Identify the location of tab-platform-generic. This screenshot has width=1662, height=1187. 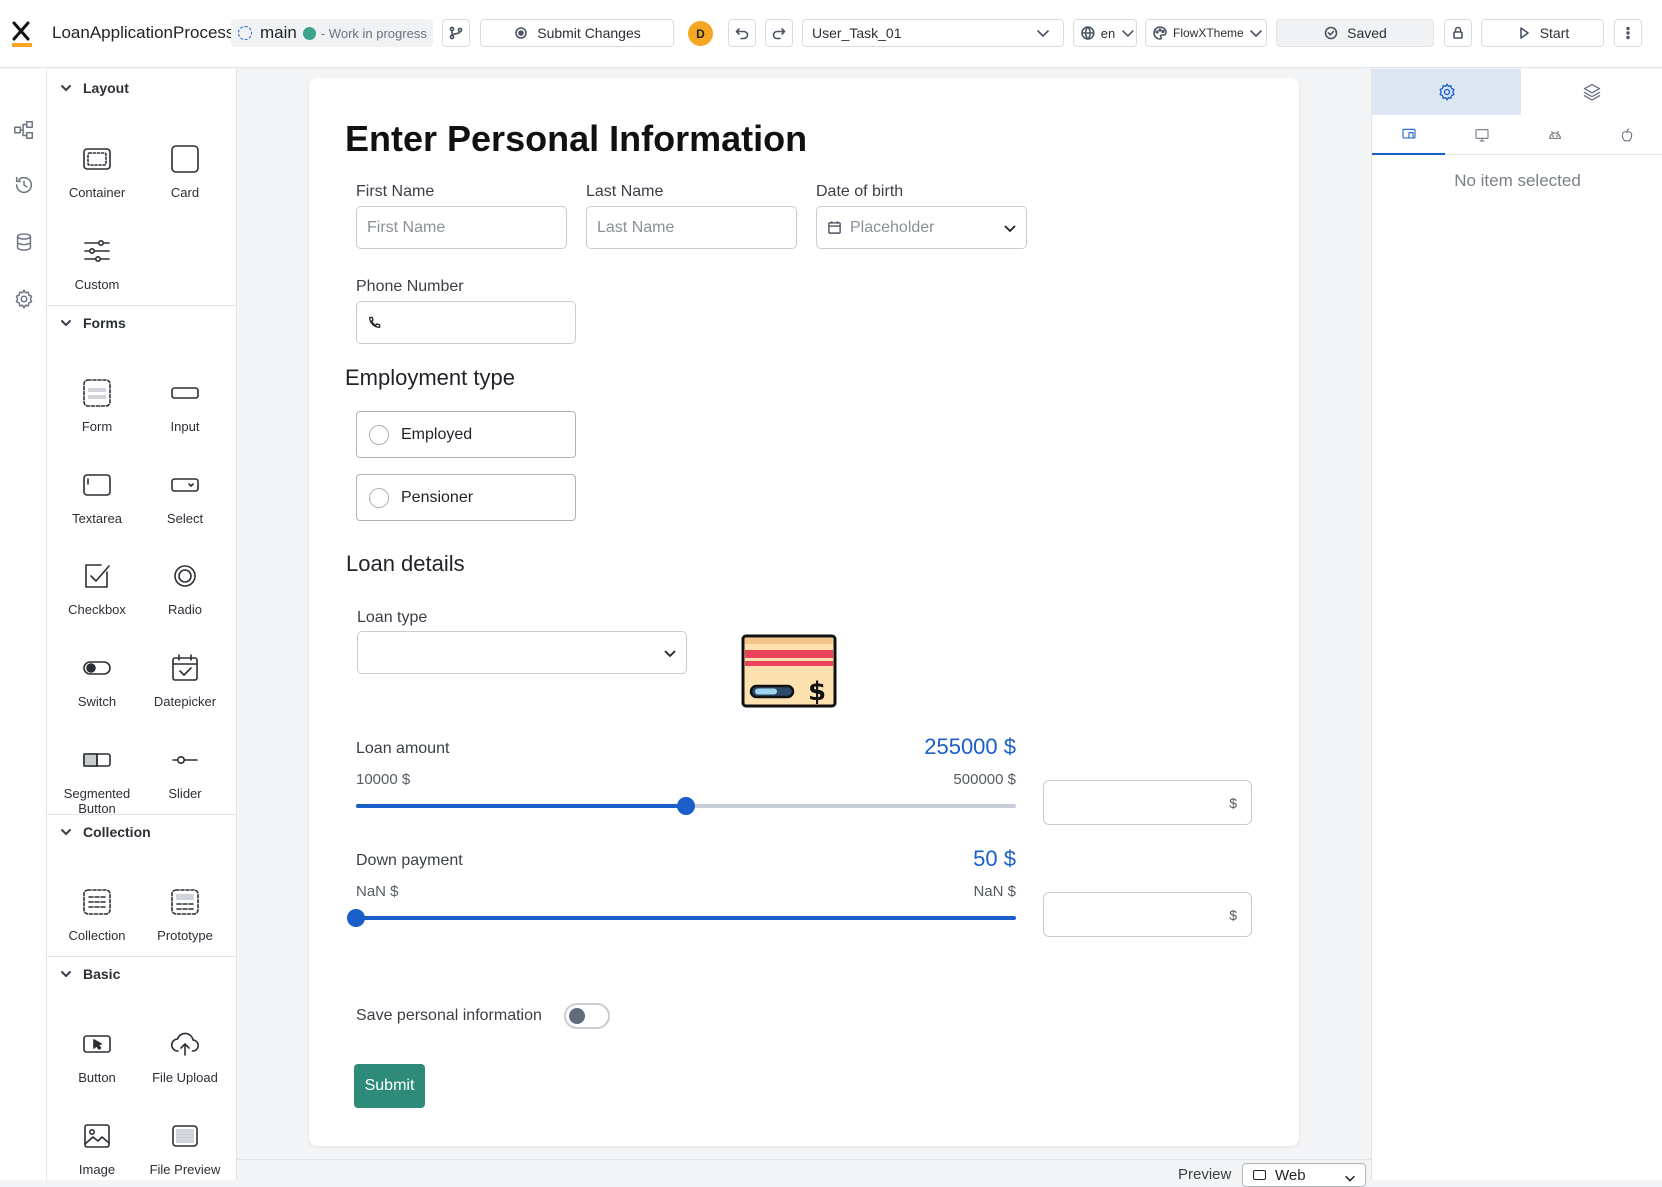
(1408, 135).